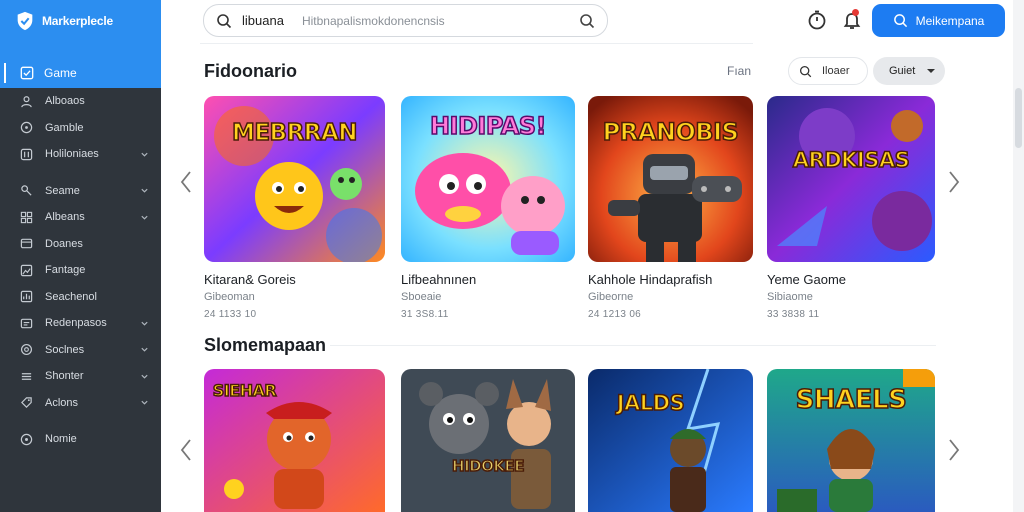 The image size is (1024, 512). What do you see at coordinates (488, 179) in the screenshot?
I see `game-thumbnail: HIDIPAS!` at bounding box center [488, 179].